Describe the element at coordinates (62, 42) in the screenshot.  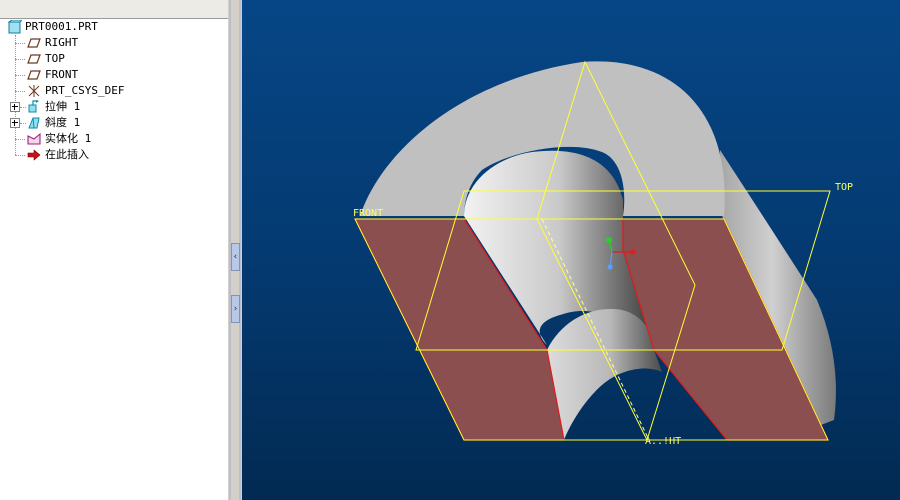
I see `tree-item-label: RIGHT` at that location.